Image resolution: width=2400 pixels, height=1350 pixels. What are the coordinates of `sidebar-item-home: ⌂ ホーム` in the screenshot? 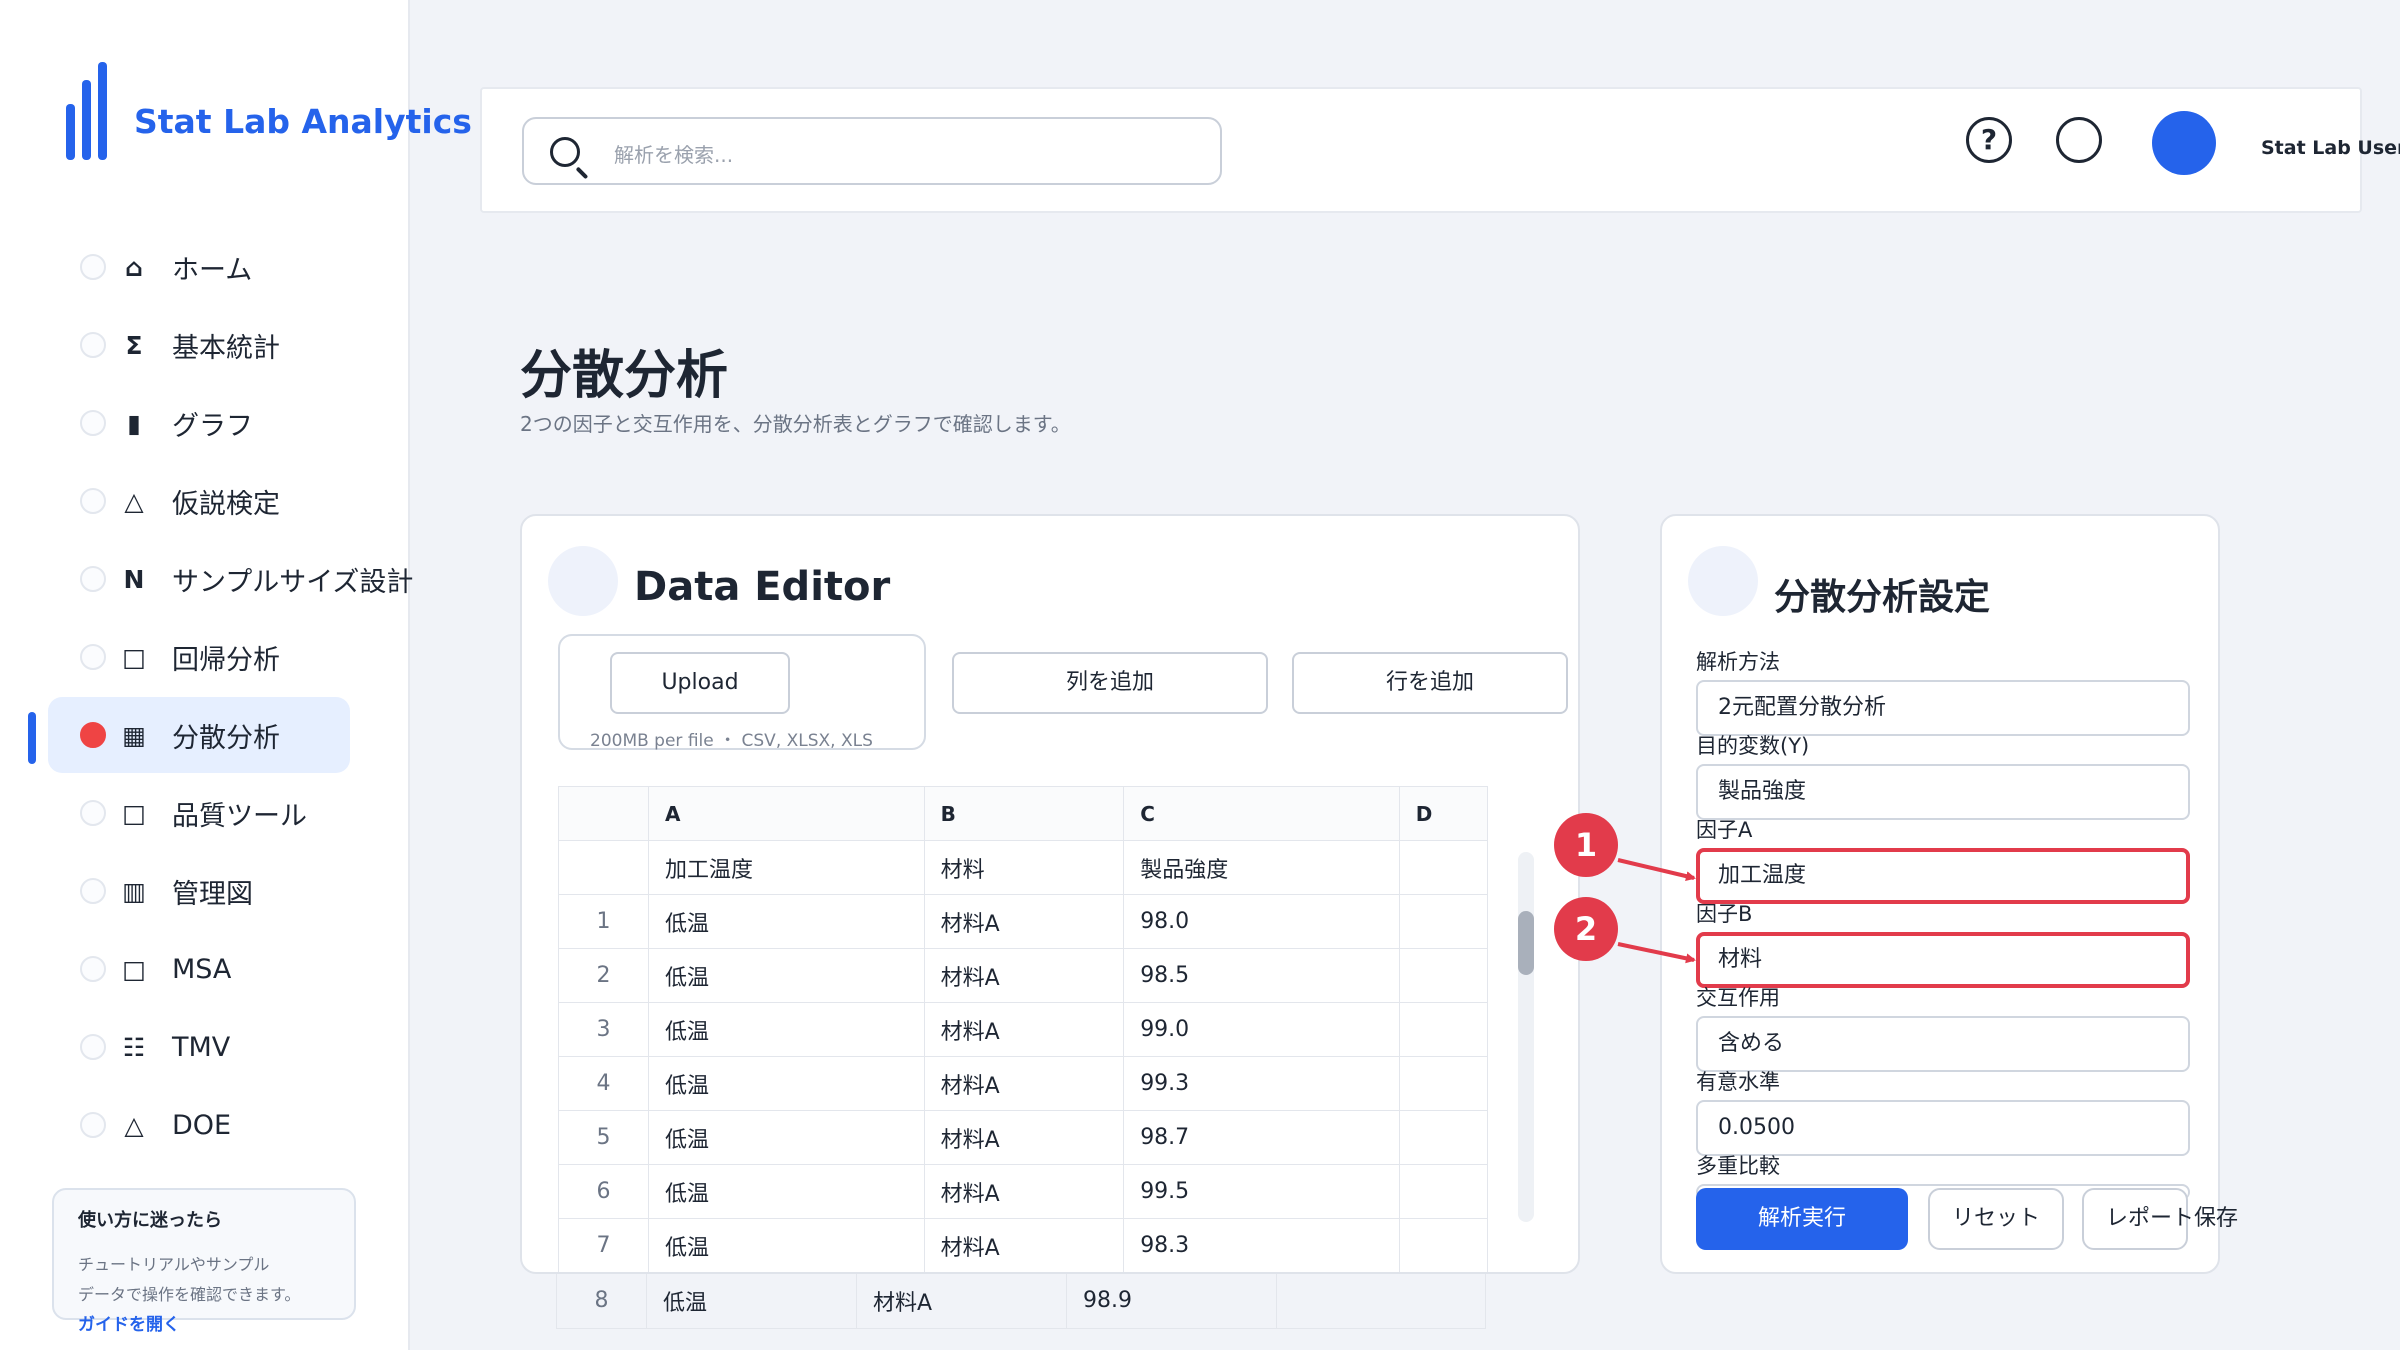 It's located at (205, 267).